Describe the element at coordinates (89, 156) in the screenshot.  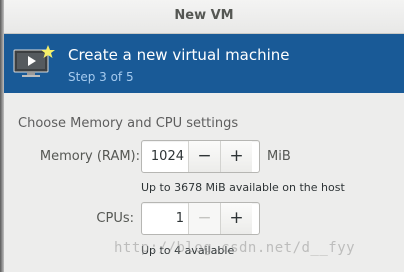
I see `memory-label: Memory (RAM):` at that location.